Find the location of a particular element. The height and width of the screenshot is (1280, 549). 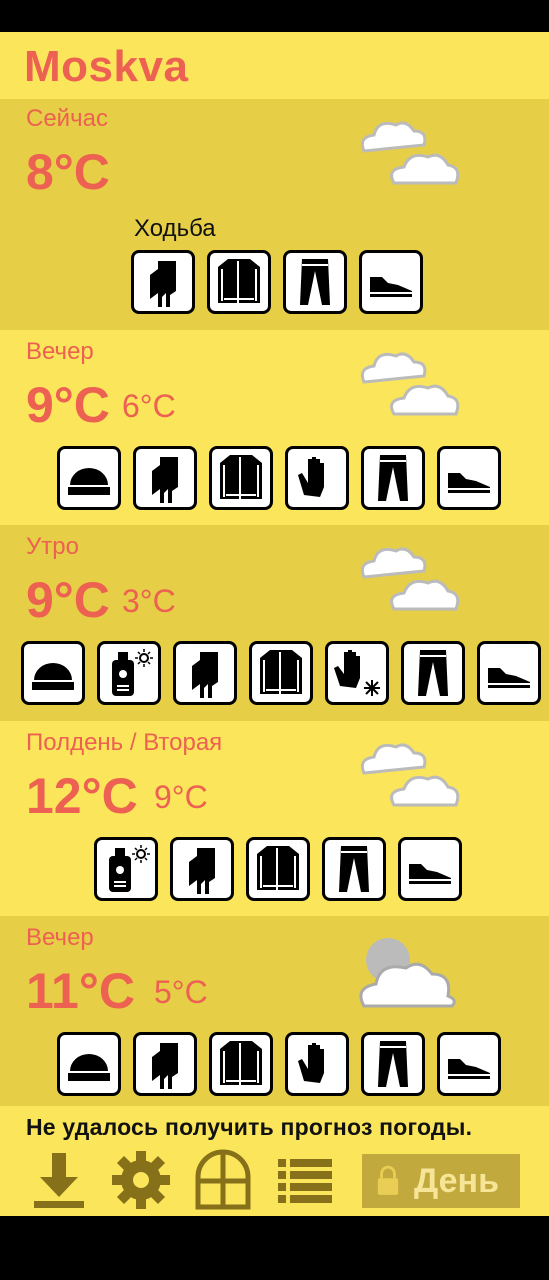

section-label: Сейчас is located at coordinates (67, 118).